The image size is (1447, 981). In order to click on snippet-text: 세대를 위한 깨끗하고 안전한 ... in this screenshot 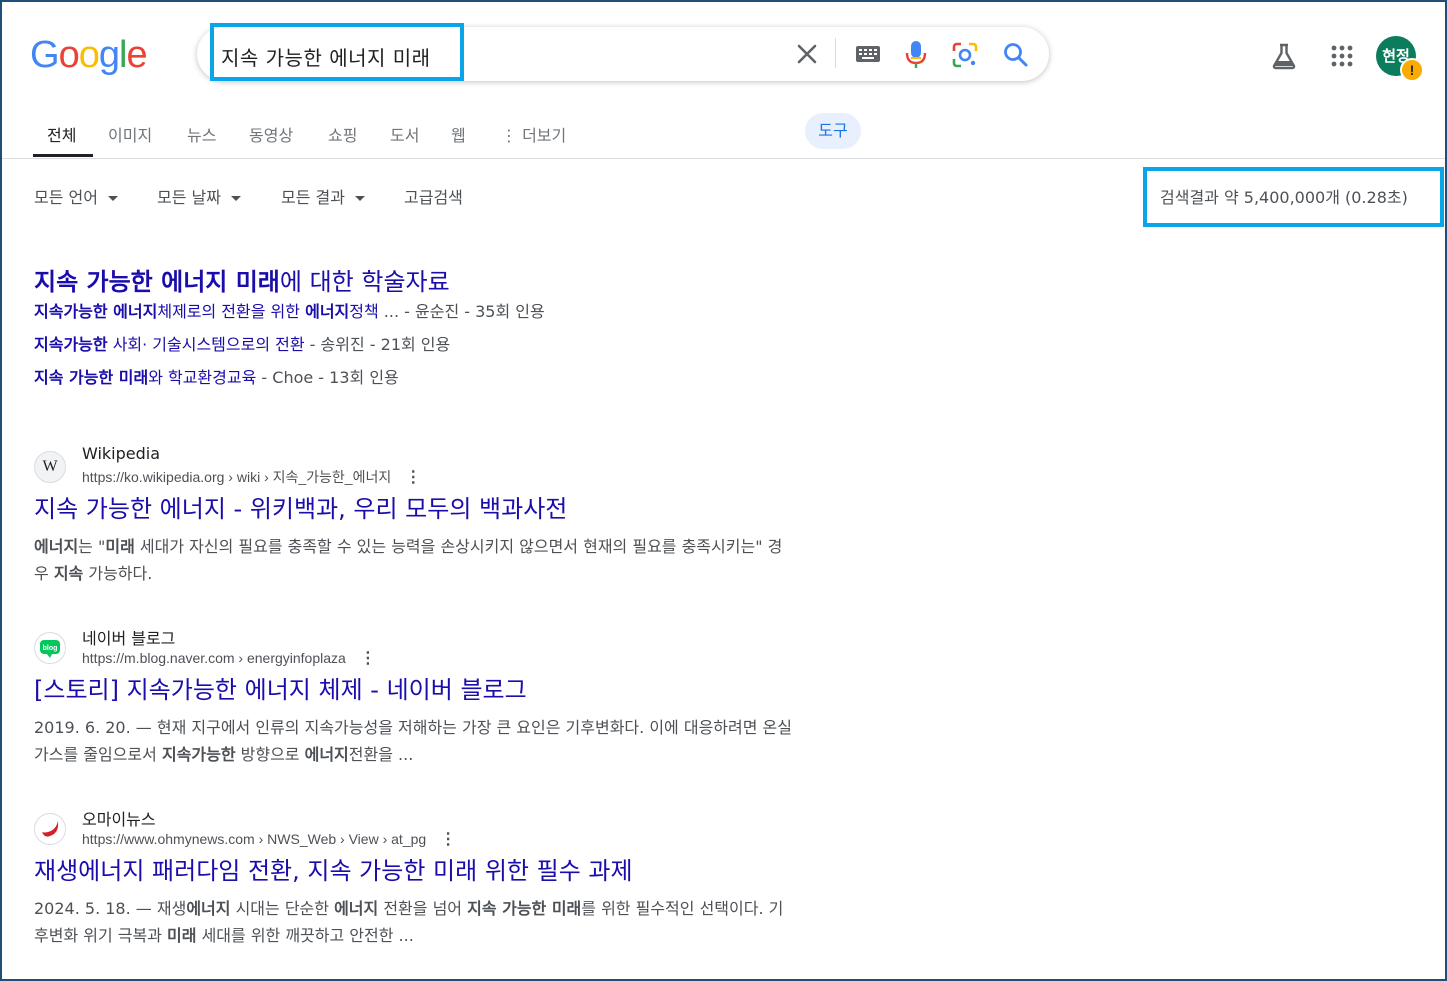, I will do `click(305, 935)`.